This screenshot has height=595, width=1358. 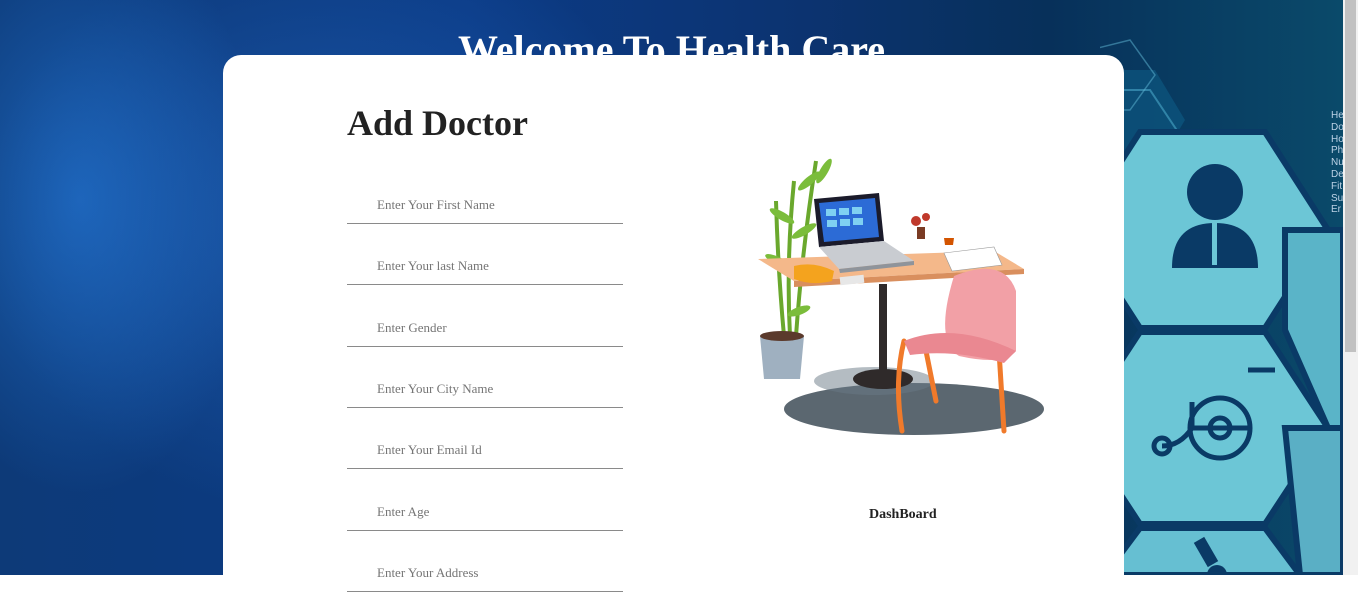 What do you see at coordinates (485, 205) in the screenshot?
I see `first-name-input` at bounding box center [485, 205].